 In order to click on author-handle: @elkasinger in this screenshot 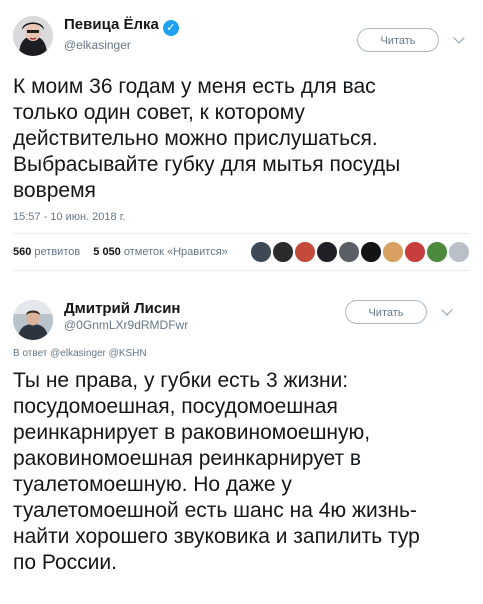, I will do `click(97, 45)`.